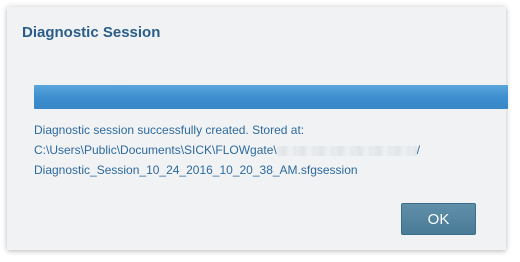  Describe the element at coordinates (346, 150) in the screenshot. I see `redacted-path-segment` at that location.